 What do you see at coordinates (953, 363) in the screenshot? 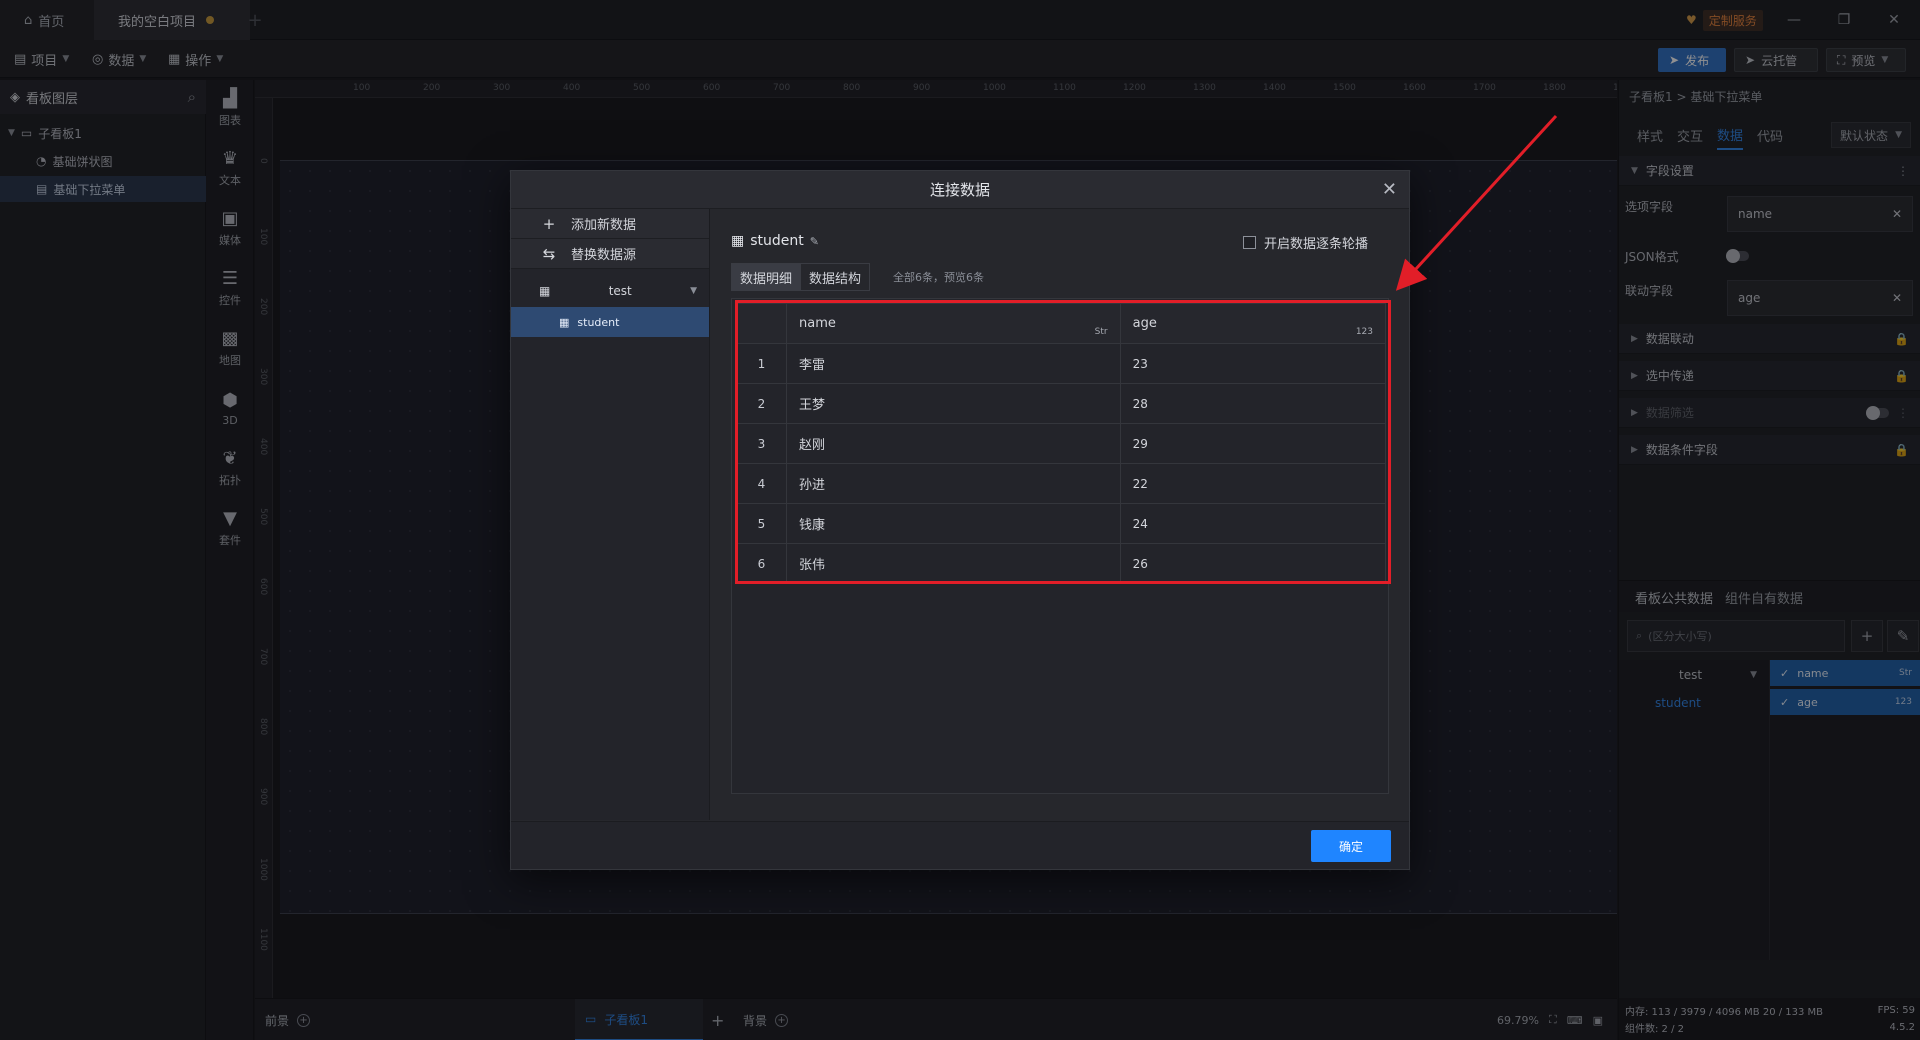
I see `cell-name: 李雷` at bounding box center [953, 363].